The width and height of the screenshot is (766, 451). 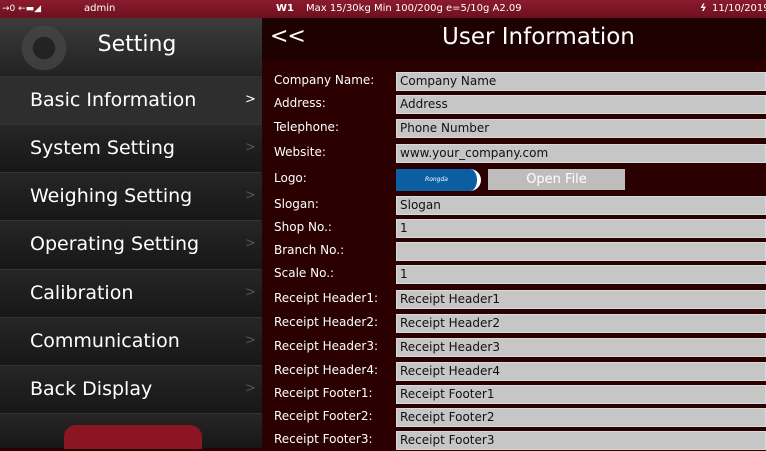 I want to click on sidebar-item-operating-setting: Operating Setting >, so click(x=131, y=244).